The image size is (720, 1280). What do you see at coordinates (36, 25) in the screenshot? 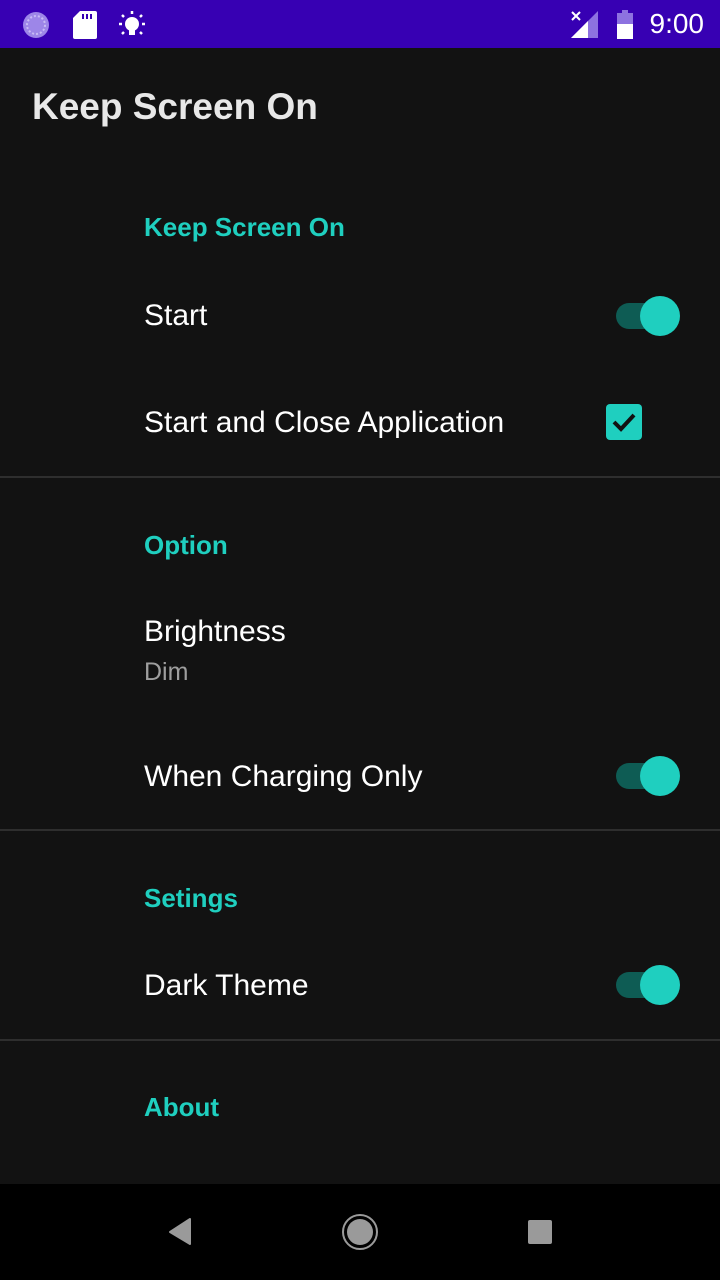
I see `sync-icon` at bounding box center [36, 25].